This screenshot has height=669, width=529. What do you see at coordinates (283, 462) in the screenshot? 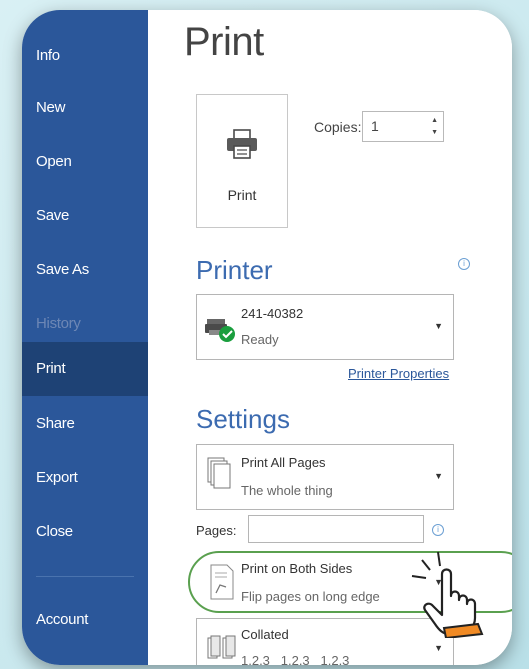
I see `print-range-title: Print All Pages` at bounding box center [283, 462].